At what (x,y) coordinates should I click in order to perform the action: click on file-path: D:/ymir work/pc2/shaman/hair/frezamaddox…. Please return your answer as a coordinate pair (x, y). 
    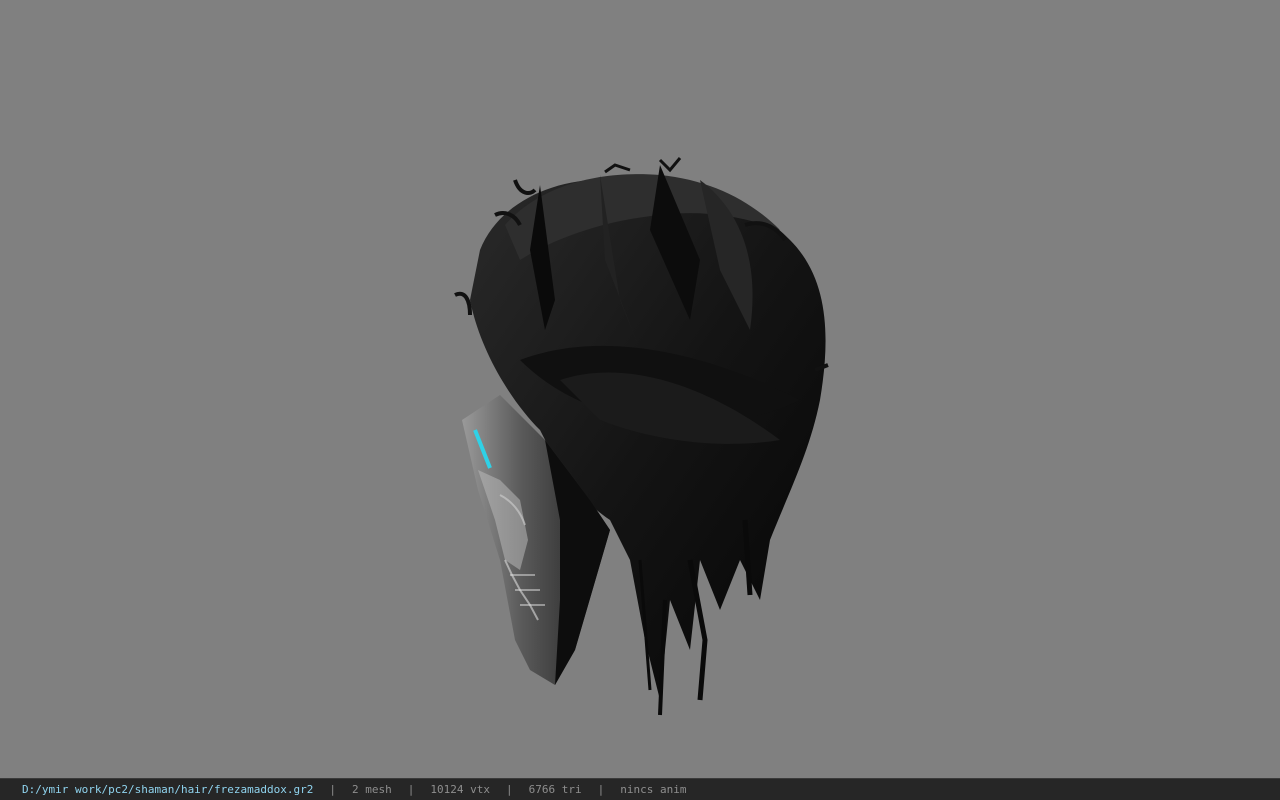
    Looking at the image, I should click on (168, 789).